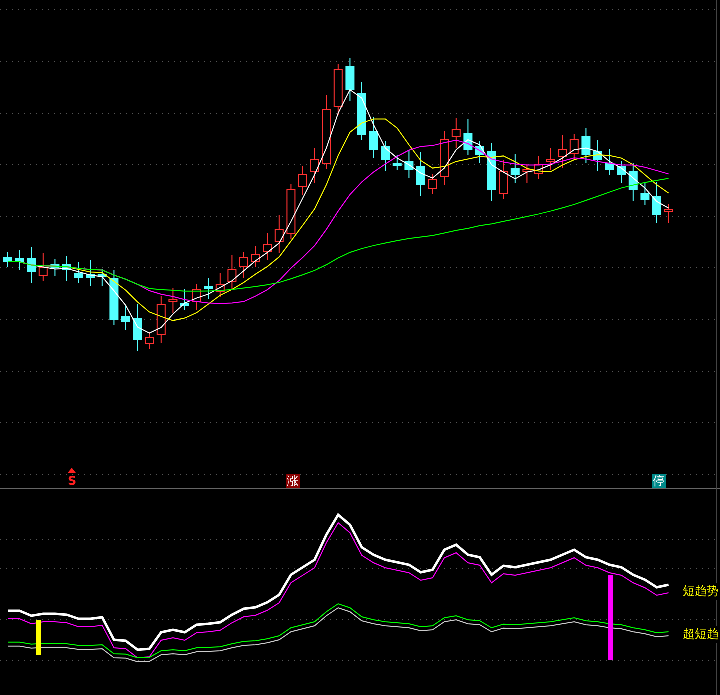 Image resolution: width=720 pixels, height=695 pixels. What do you see at coordinates (72, 470) in the screenshot?
I see `arrow-up-icon` at bounding box center [72, 470].